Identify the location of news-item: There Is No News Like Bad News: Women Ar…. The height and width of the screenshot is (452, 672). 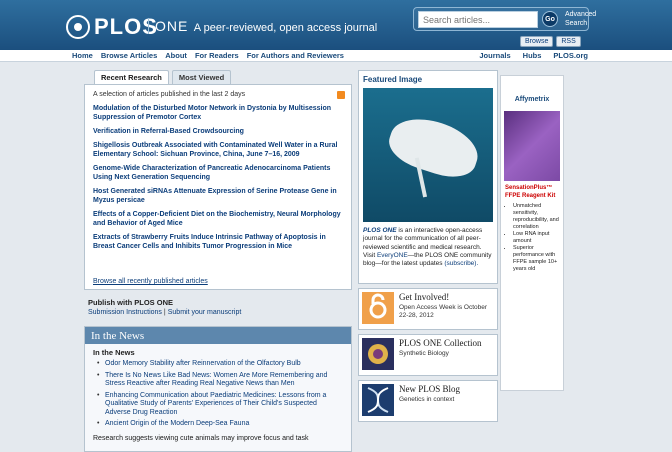
(218, 381).